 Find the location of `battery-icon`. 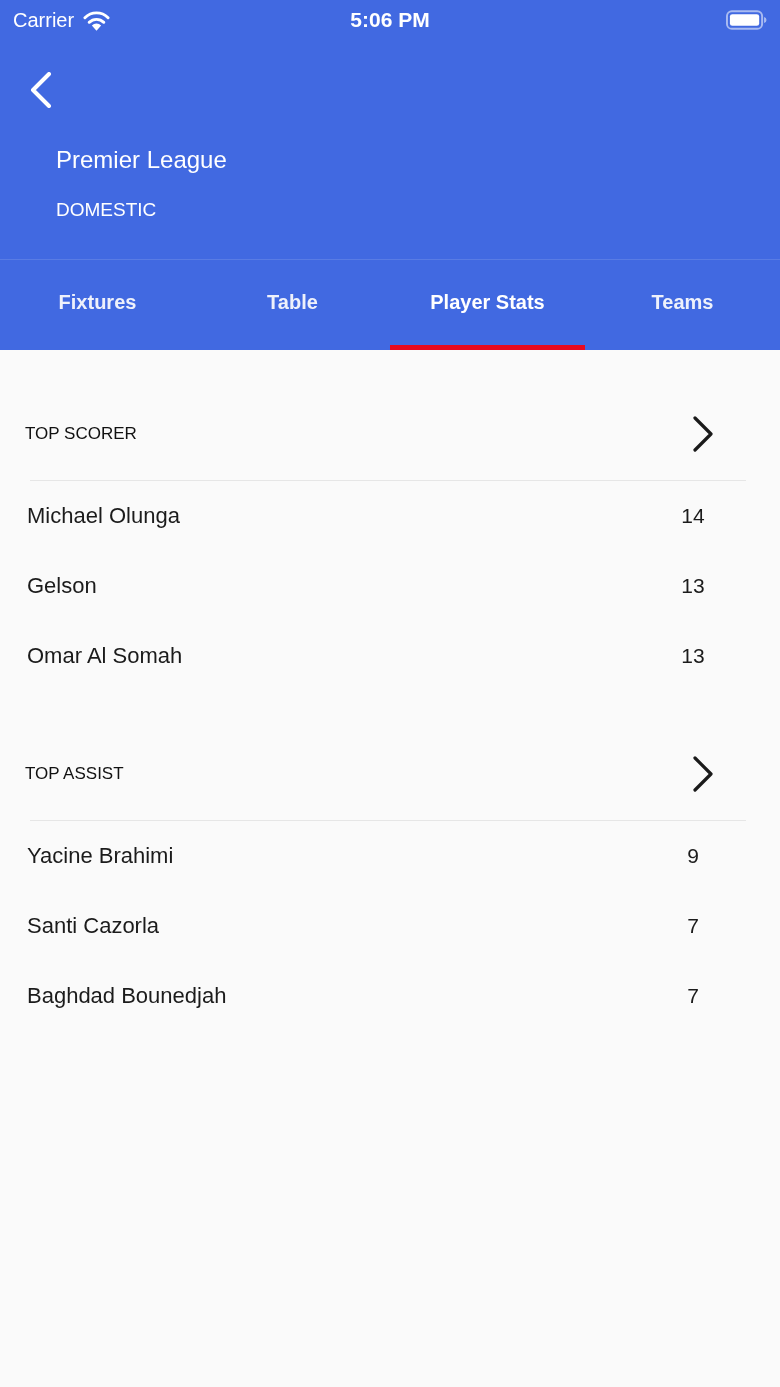

battery-icon is located at coordinates (746, 20).